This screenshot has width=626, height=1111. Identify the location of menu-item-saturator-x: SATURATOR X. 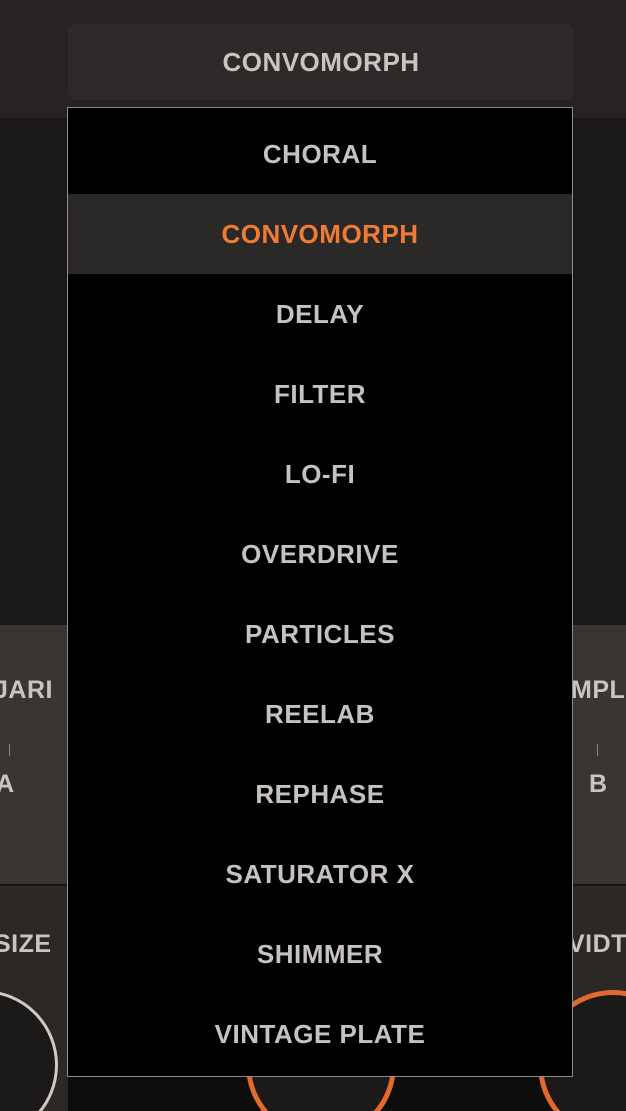
(320, 874).